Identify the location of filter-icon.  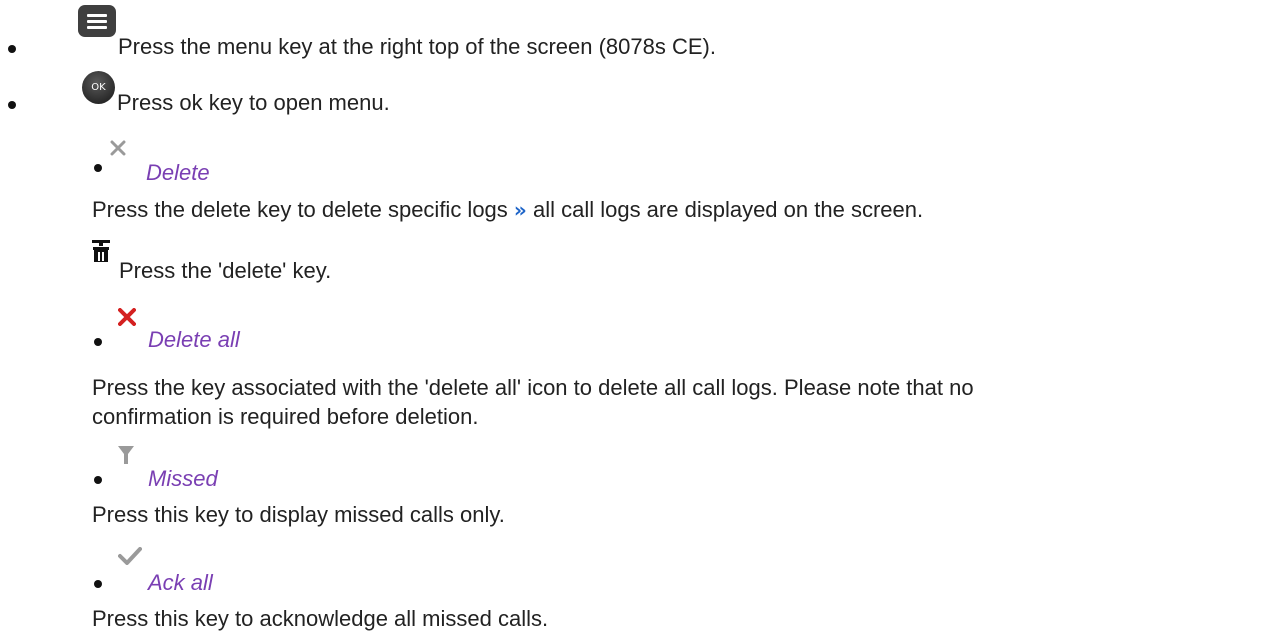
(126, 455).